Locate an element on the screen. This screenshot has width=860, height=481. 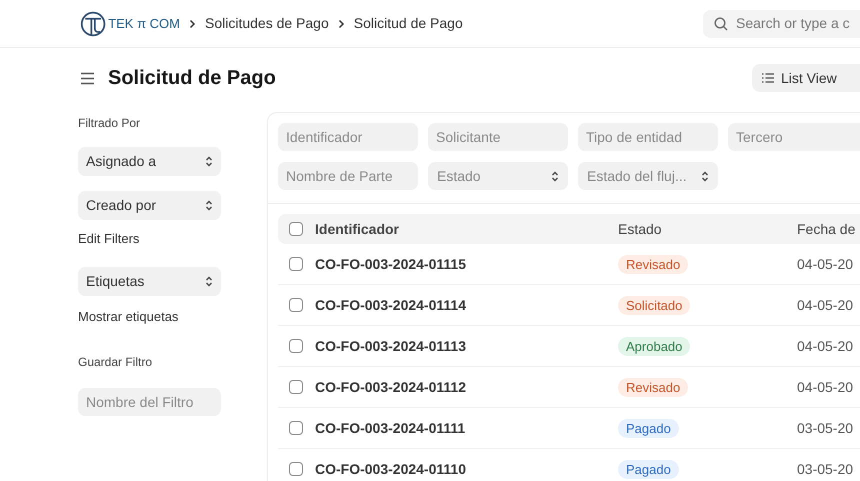
edit-filters-link: Edit Filters is located at coordinates (149, 238).